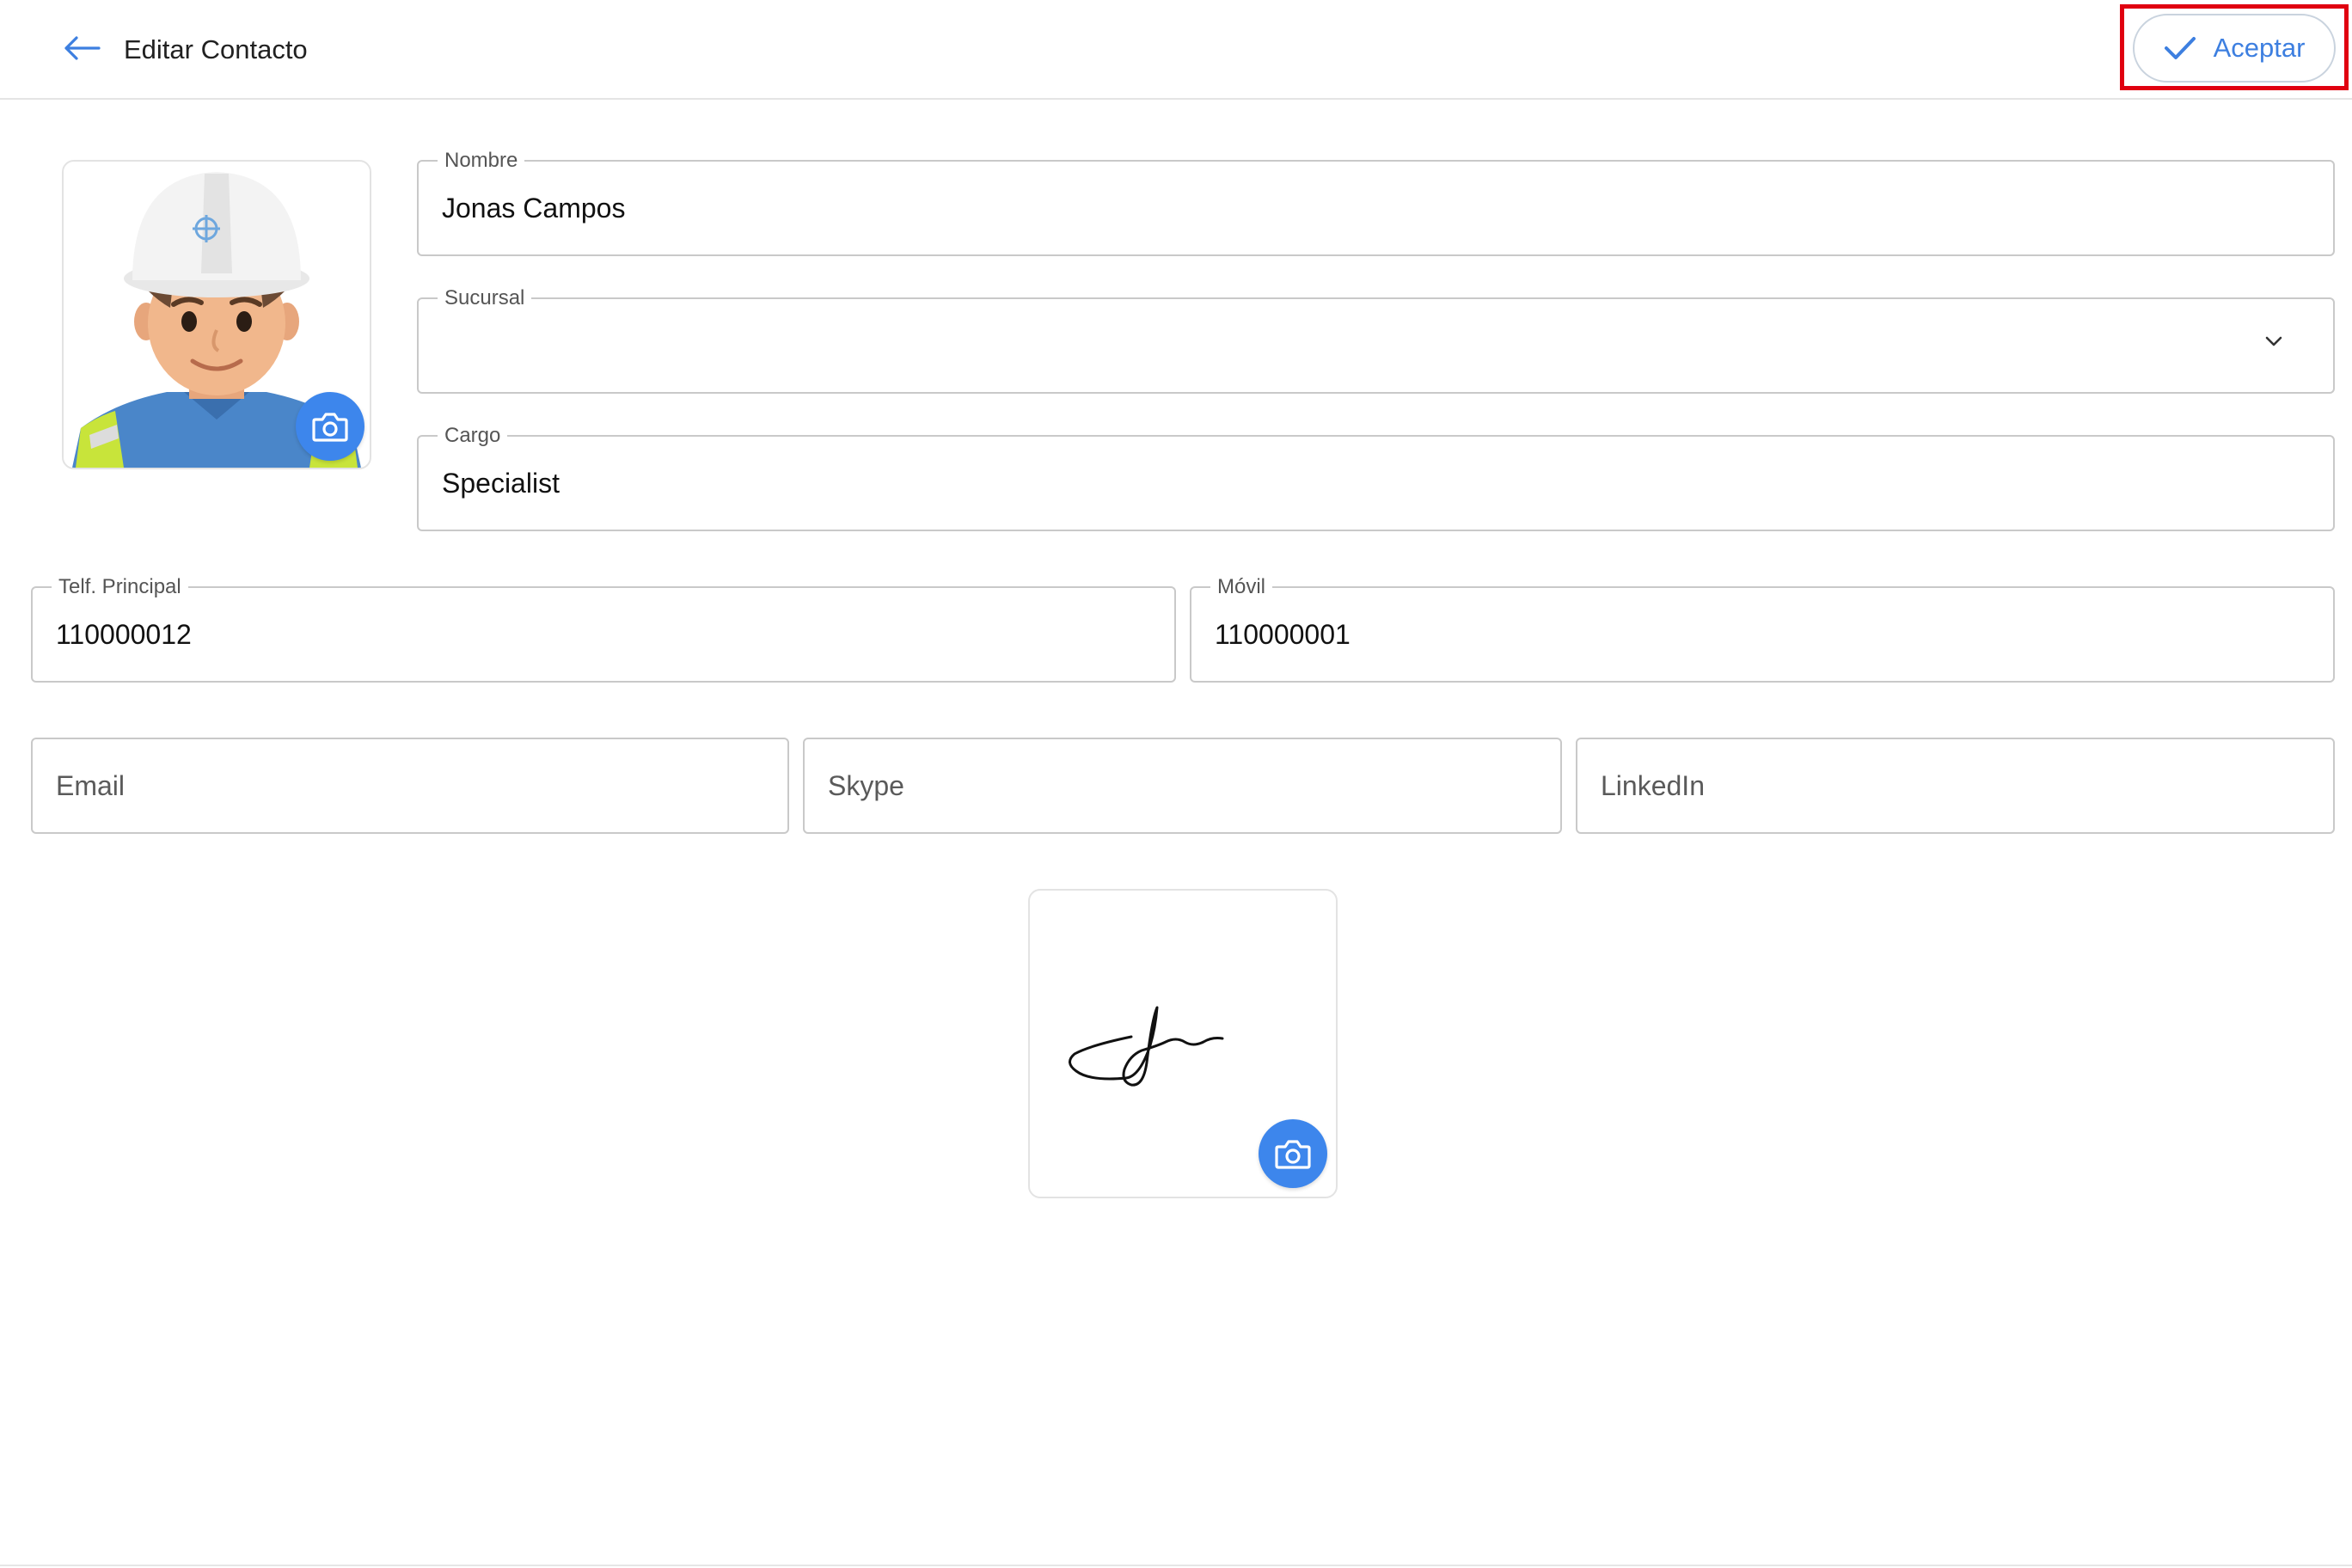 The image size is (2352, 1568). What do you see at coordinates (1376, 477) in the screenshot?
I see `cargo-field: Cargo Specialist` at bounding box center [1376, 477].